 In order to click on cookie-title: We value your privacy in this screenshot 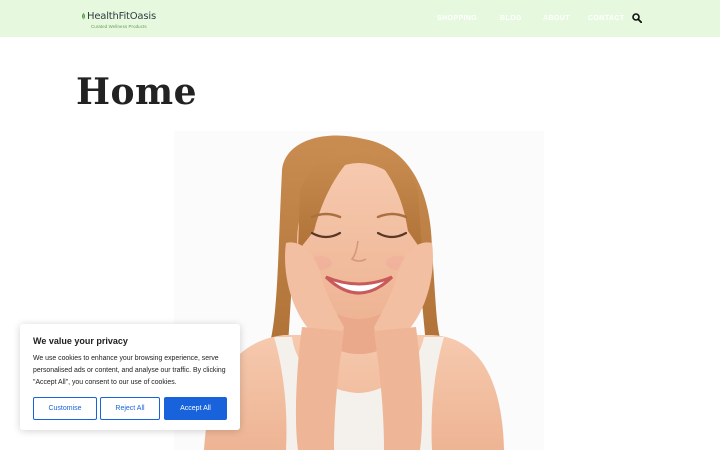, I will do `click(80, 341)`.